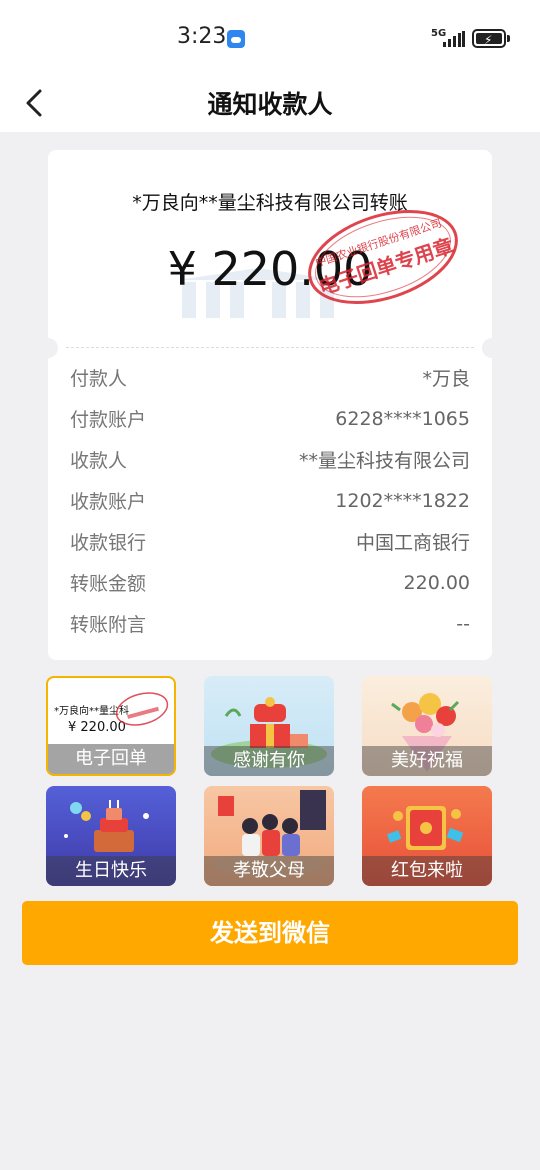 The width and height of the screenshot is (540, 1170). I want to click on send-to-wechat-button: 发送到微信, so click(270, 933).